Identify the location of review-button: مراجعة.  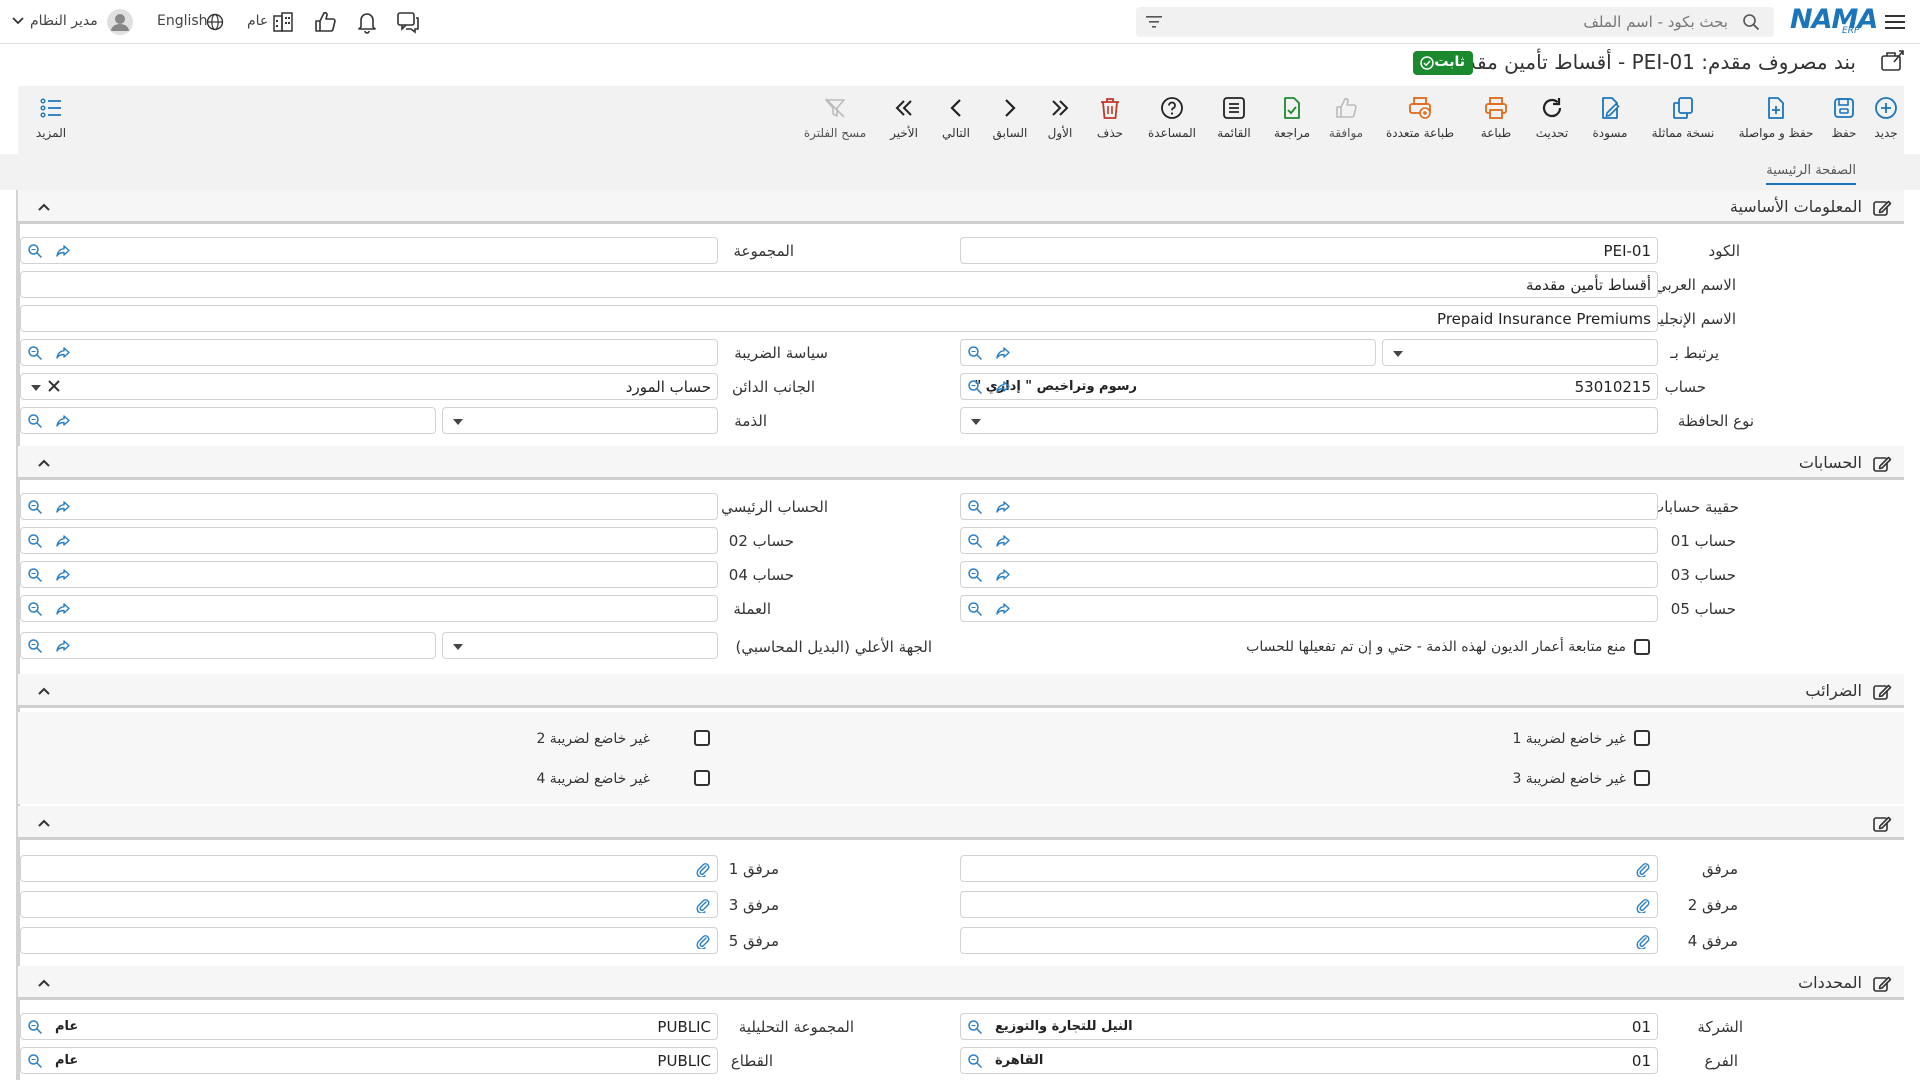
(1292, 120).